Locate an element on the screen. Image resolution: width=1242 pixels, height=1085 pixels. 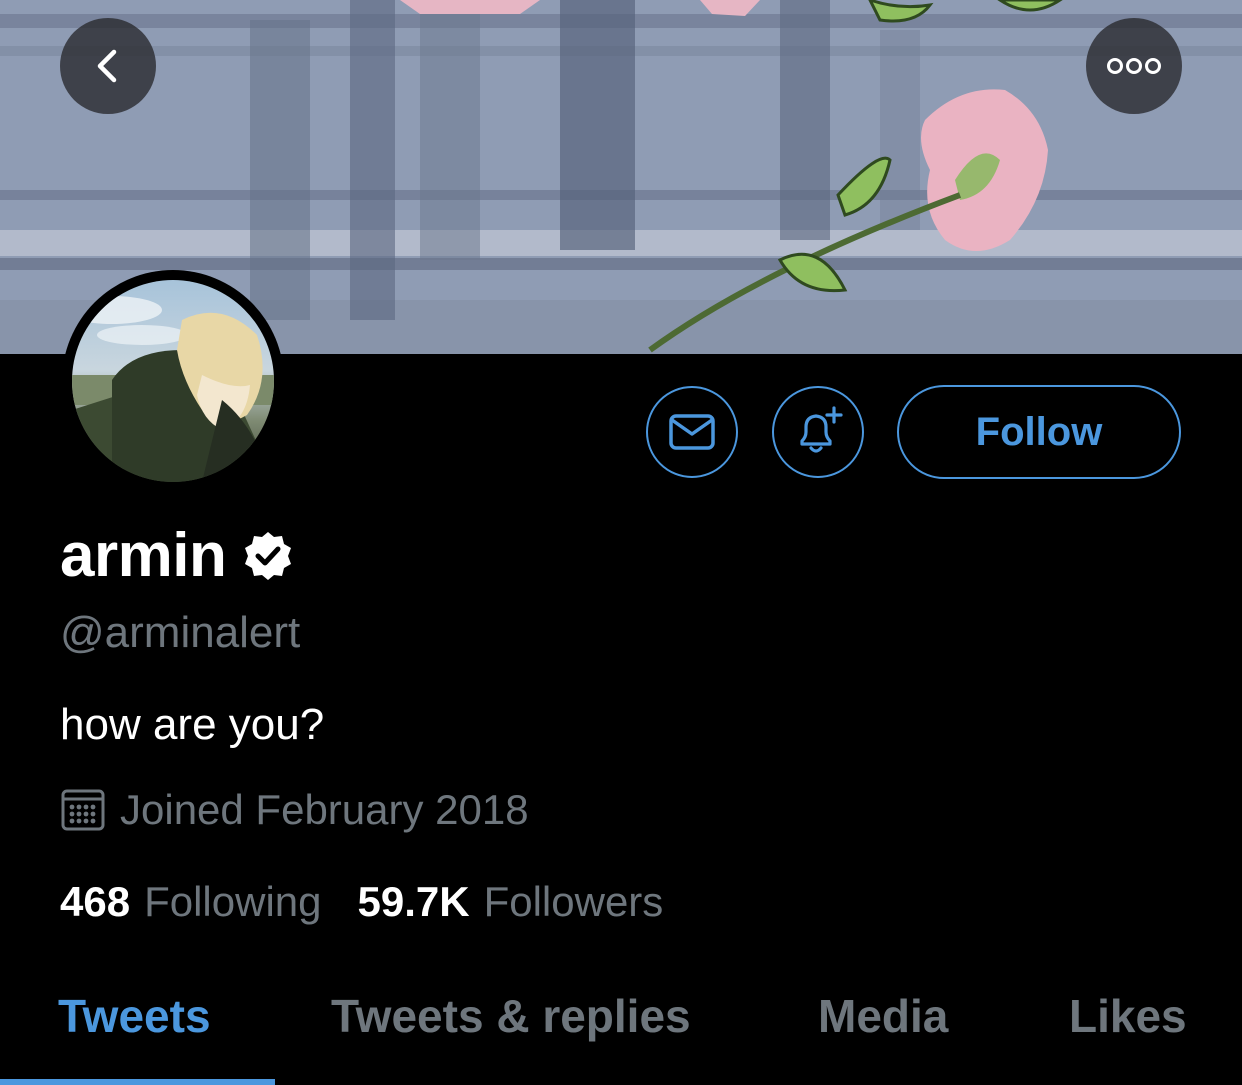
avatar-image is located at coordinates (173, 381).